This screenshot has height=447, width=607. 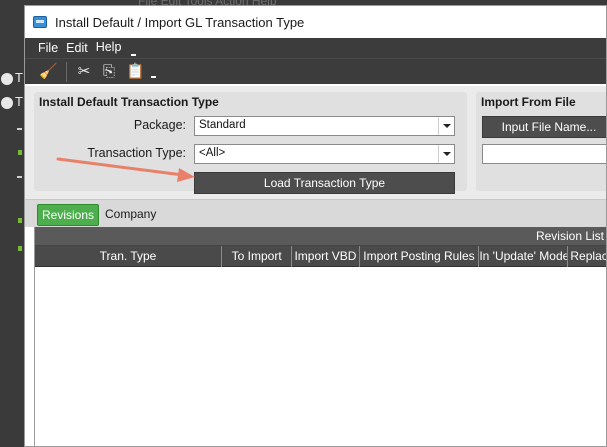 I want to click on toolbar-separator, so click(x=66, y=71).